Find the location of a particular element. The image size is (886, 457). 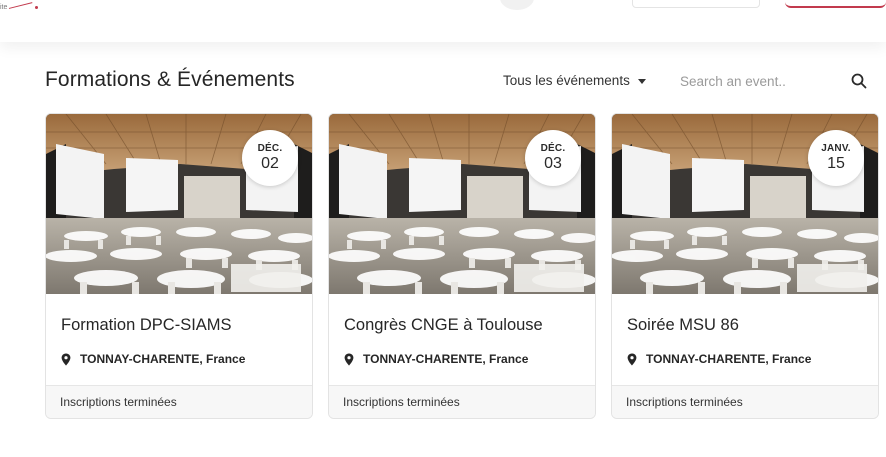

event-filter-label: Tous les événements is located at coordinates (566, 80).